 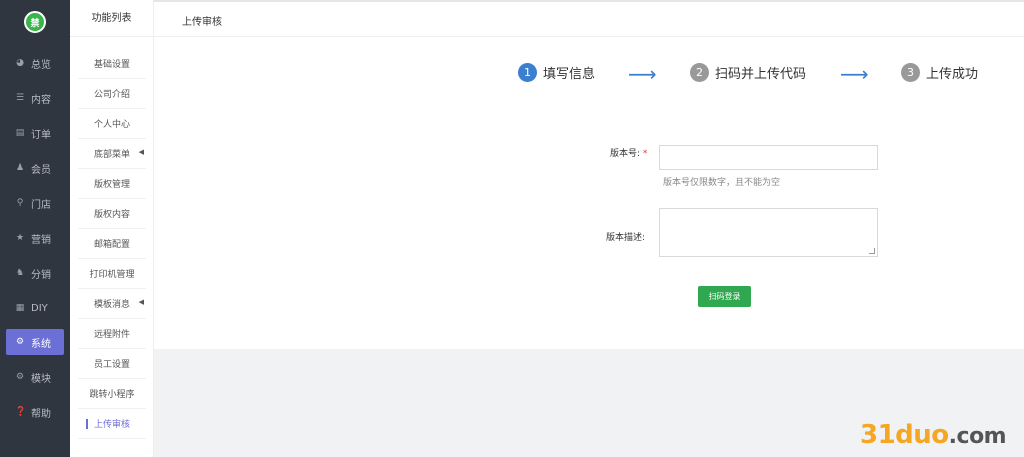 I want to click on sub-item-7: 打印机管理, so click(x=112, y=274).